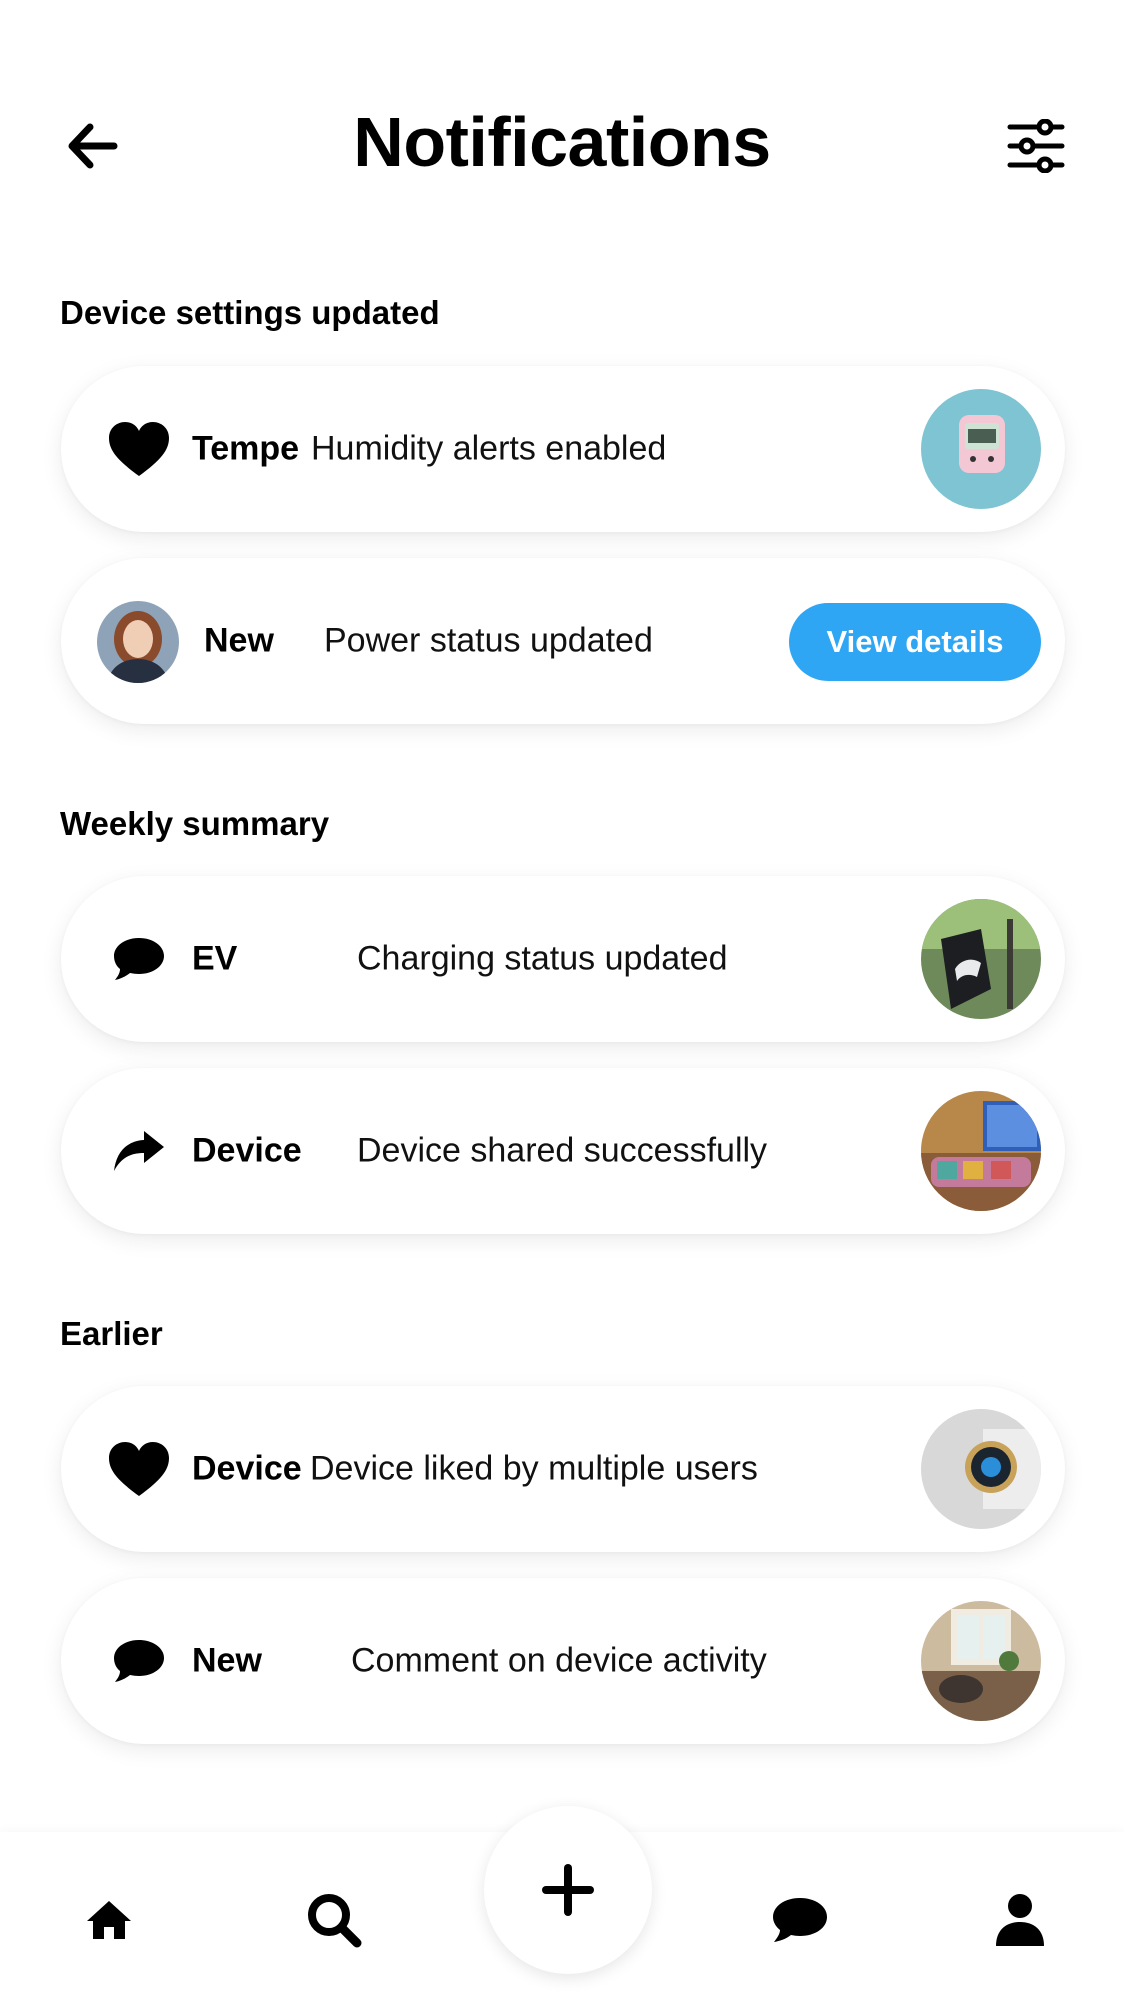  I want to click on living-room-photo, so click(981, 1151).